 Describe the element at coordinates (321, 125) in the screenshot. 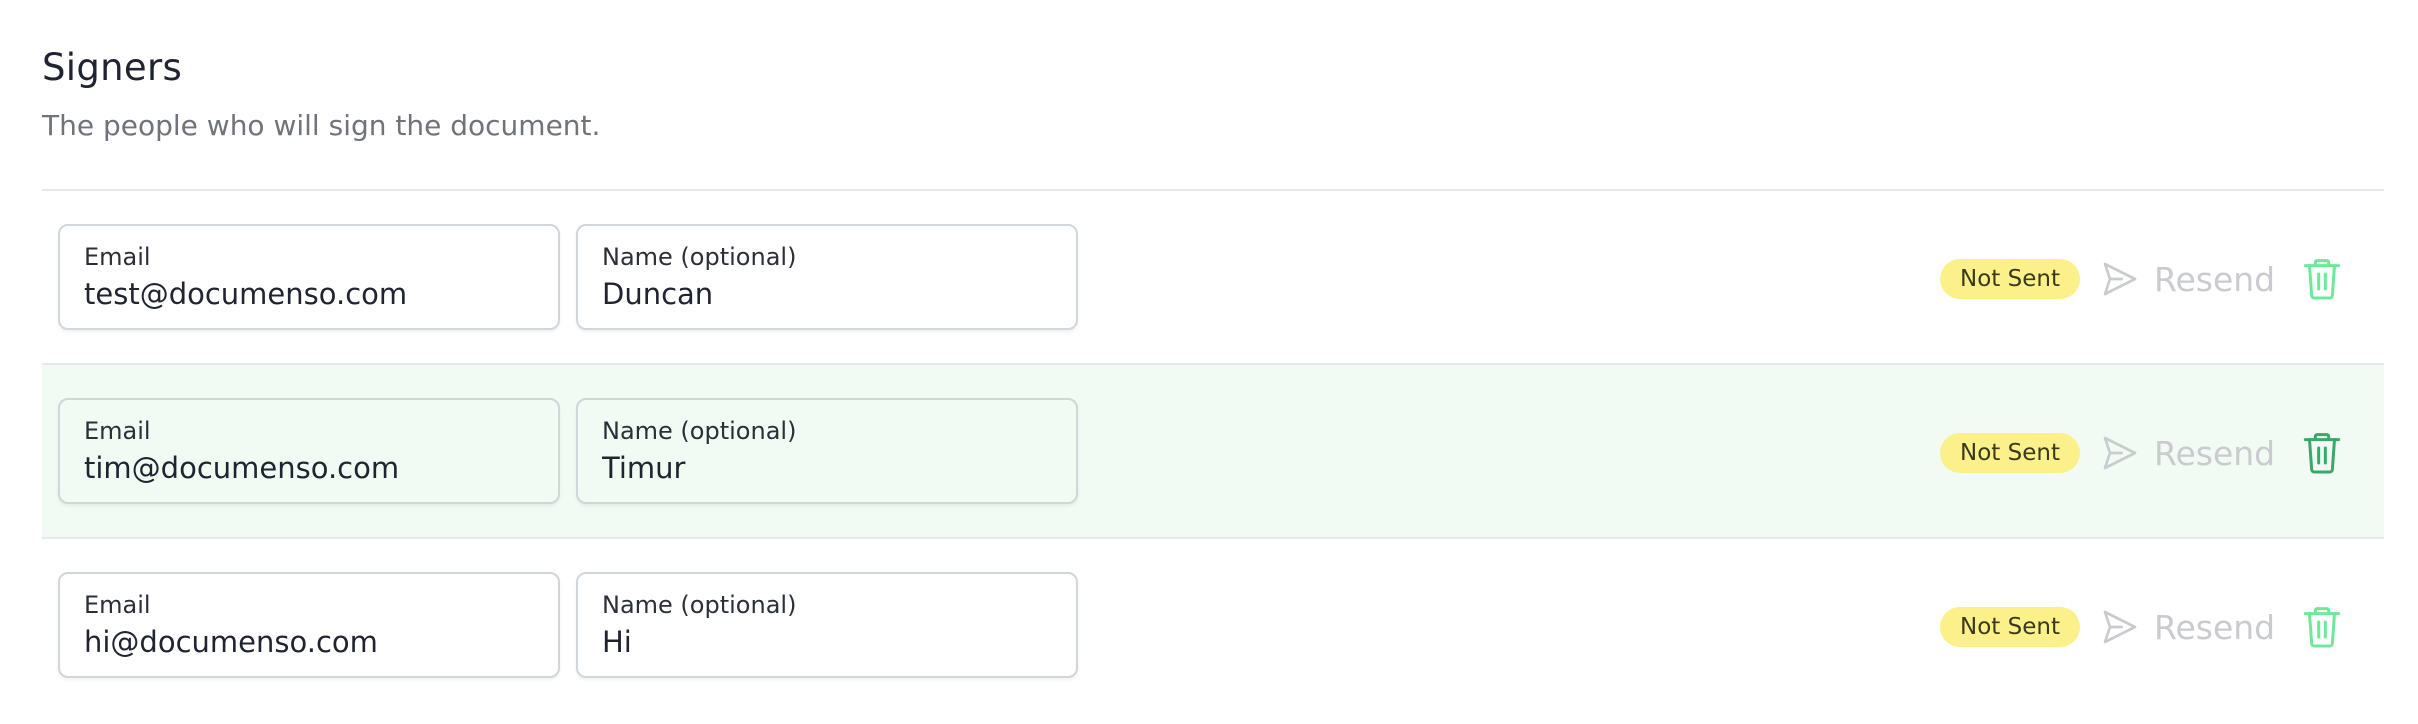

I see `page-subtitle: The people who will sign the document.` at that location.